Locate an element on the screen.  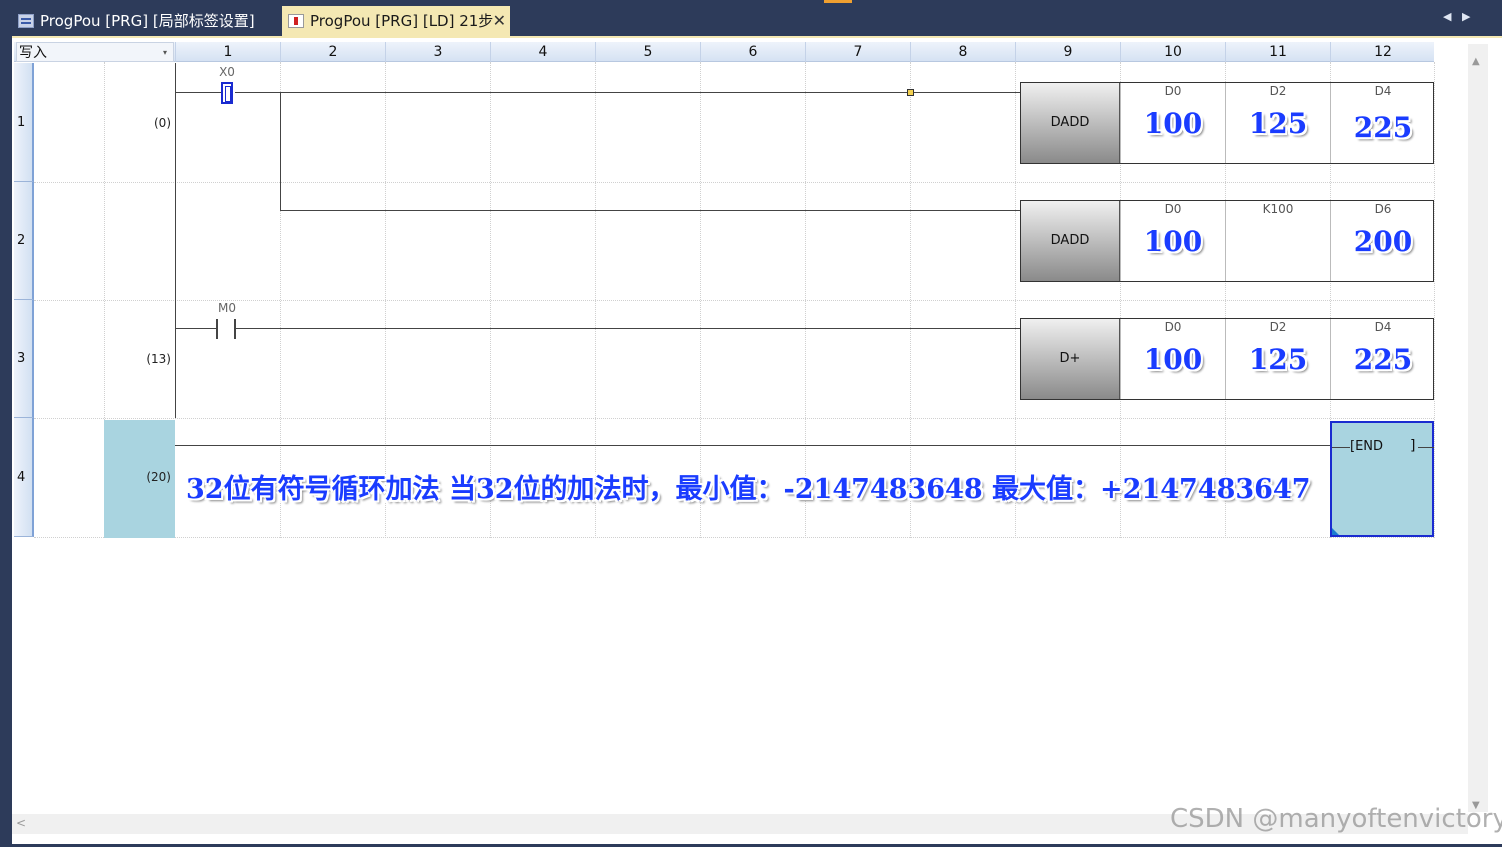
mode-selector: 写入 ▾ is located at coordinates (95, 52).